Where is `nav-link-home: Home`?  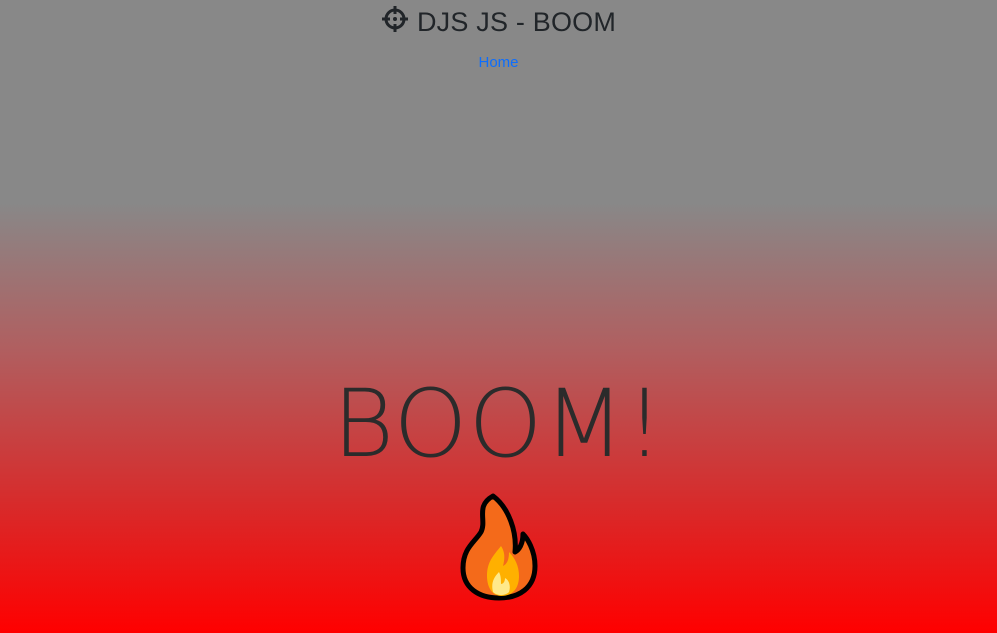
nav-link-home: Home is located at coordinates (498, 62).